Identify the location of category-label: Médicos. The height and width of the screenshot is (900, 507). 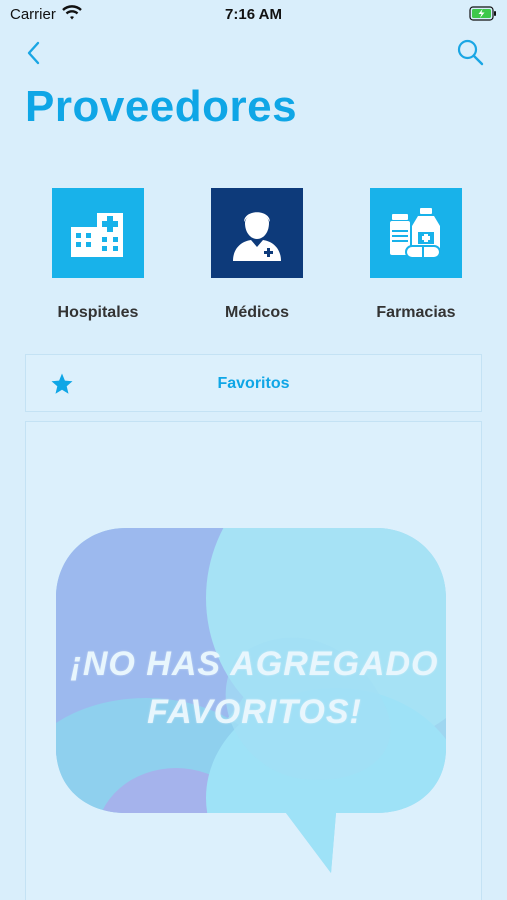
(256, 312).